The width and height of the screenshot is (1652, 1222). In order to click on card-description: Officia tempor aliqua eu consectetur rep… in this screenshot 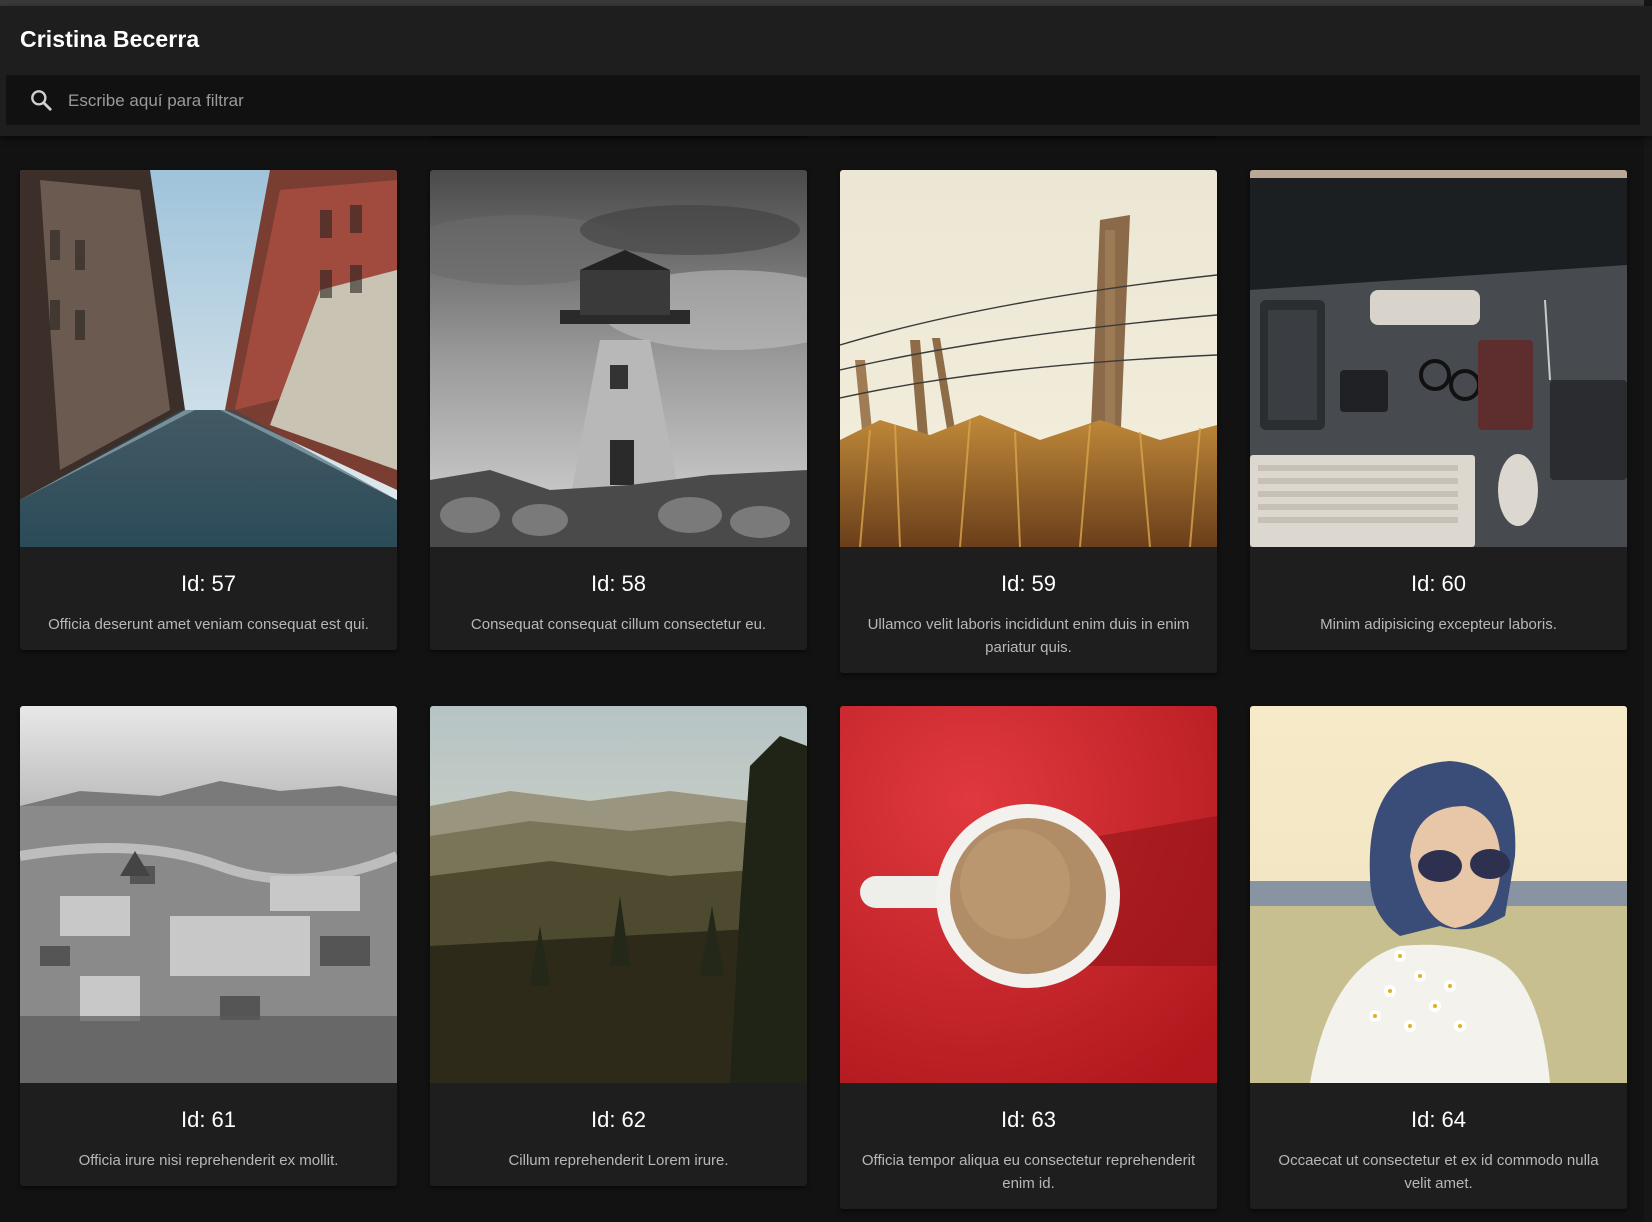, I will do `click(1028, 1172)`.